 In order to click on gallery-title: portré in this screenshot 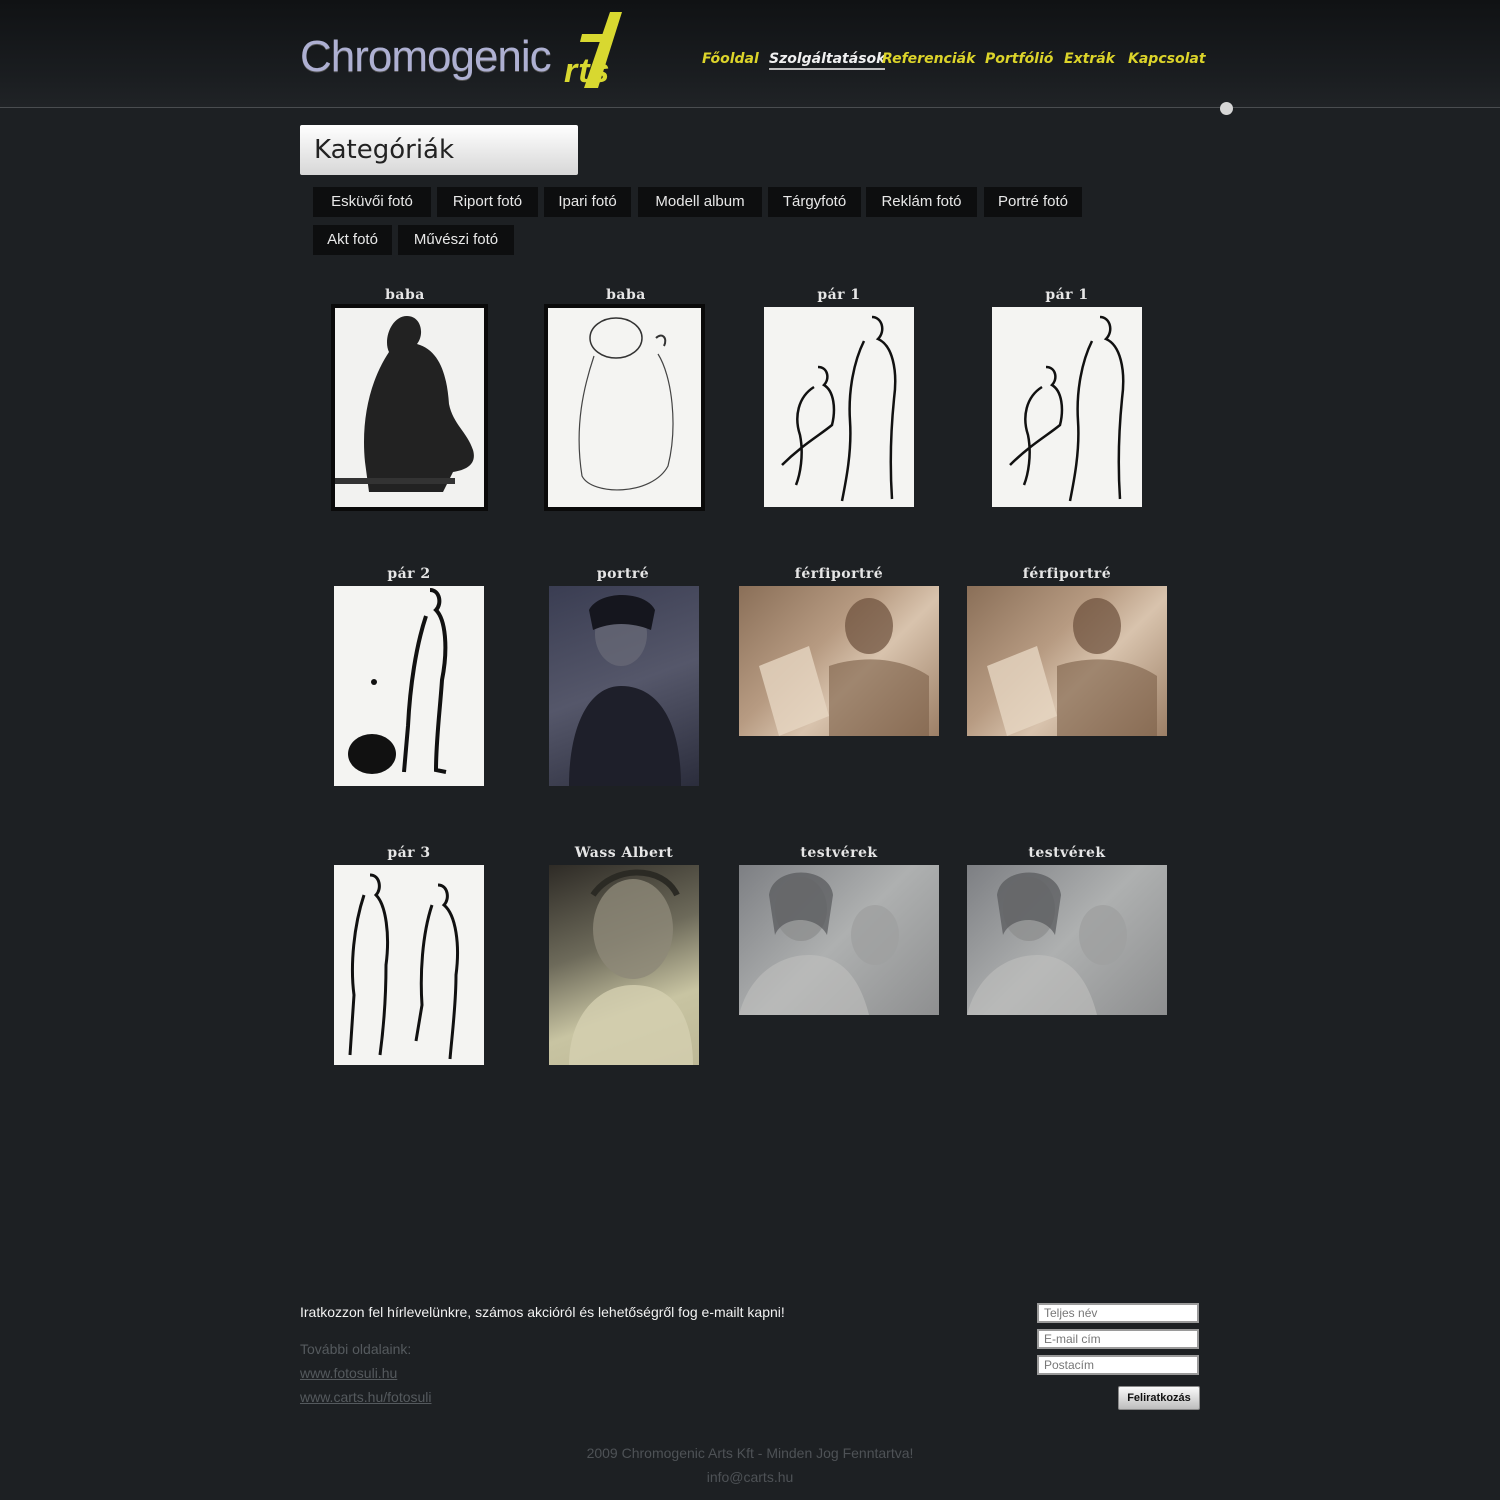, I will do `click(623, 574)`.